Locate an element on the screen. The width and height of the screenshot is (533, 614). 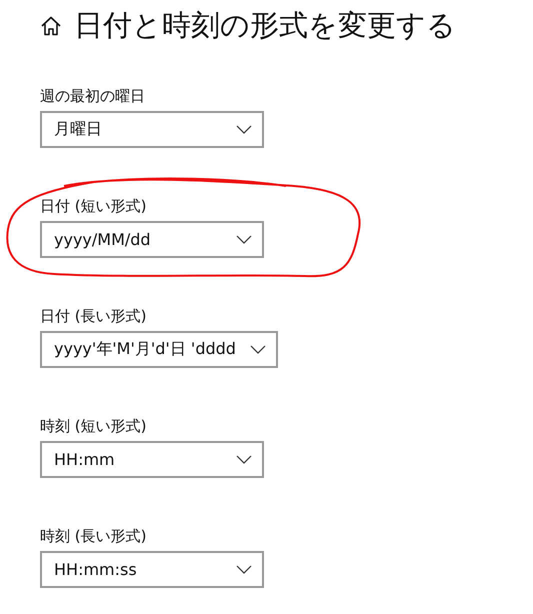
format-dropdown: HH:mm:ss is located at coordinates (152, 569).